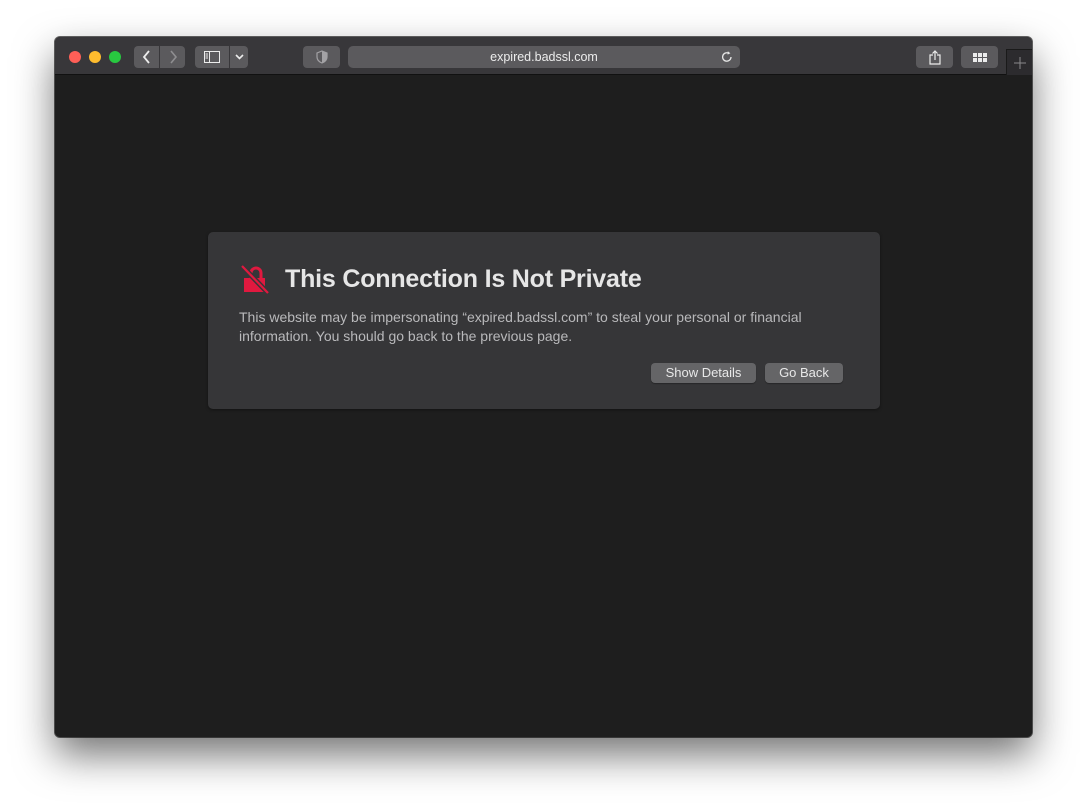 This screenshot has height=810, width=1087. I want to click on broken-lock-icon, so click(255, 279).